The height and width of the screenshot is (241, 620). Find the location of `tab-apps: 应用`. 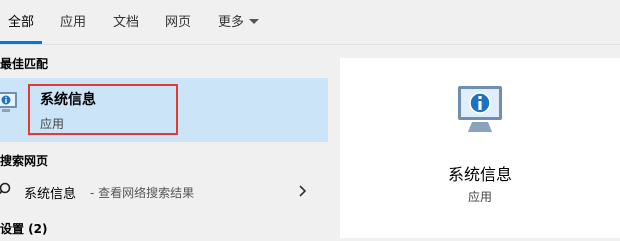

tab-apps: 应用 is located at coordinates (73, 20).